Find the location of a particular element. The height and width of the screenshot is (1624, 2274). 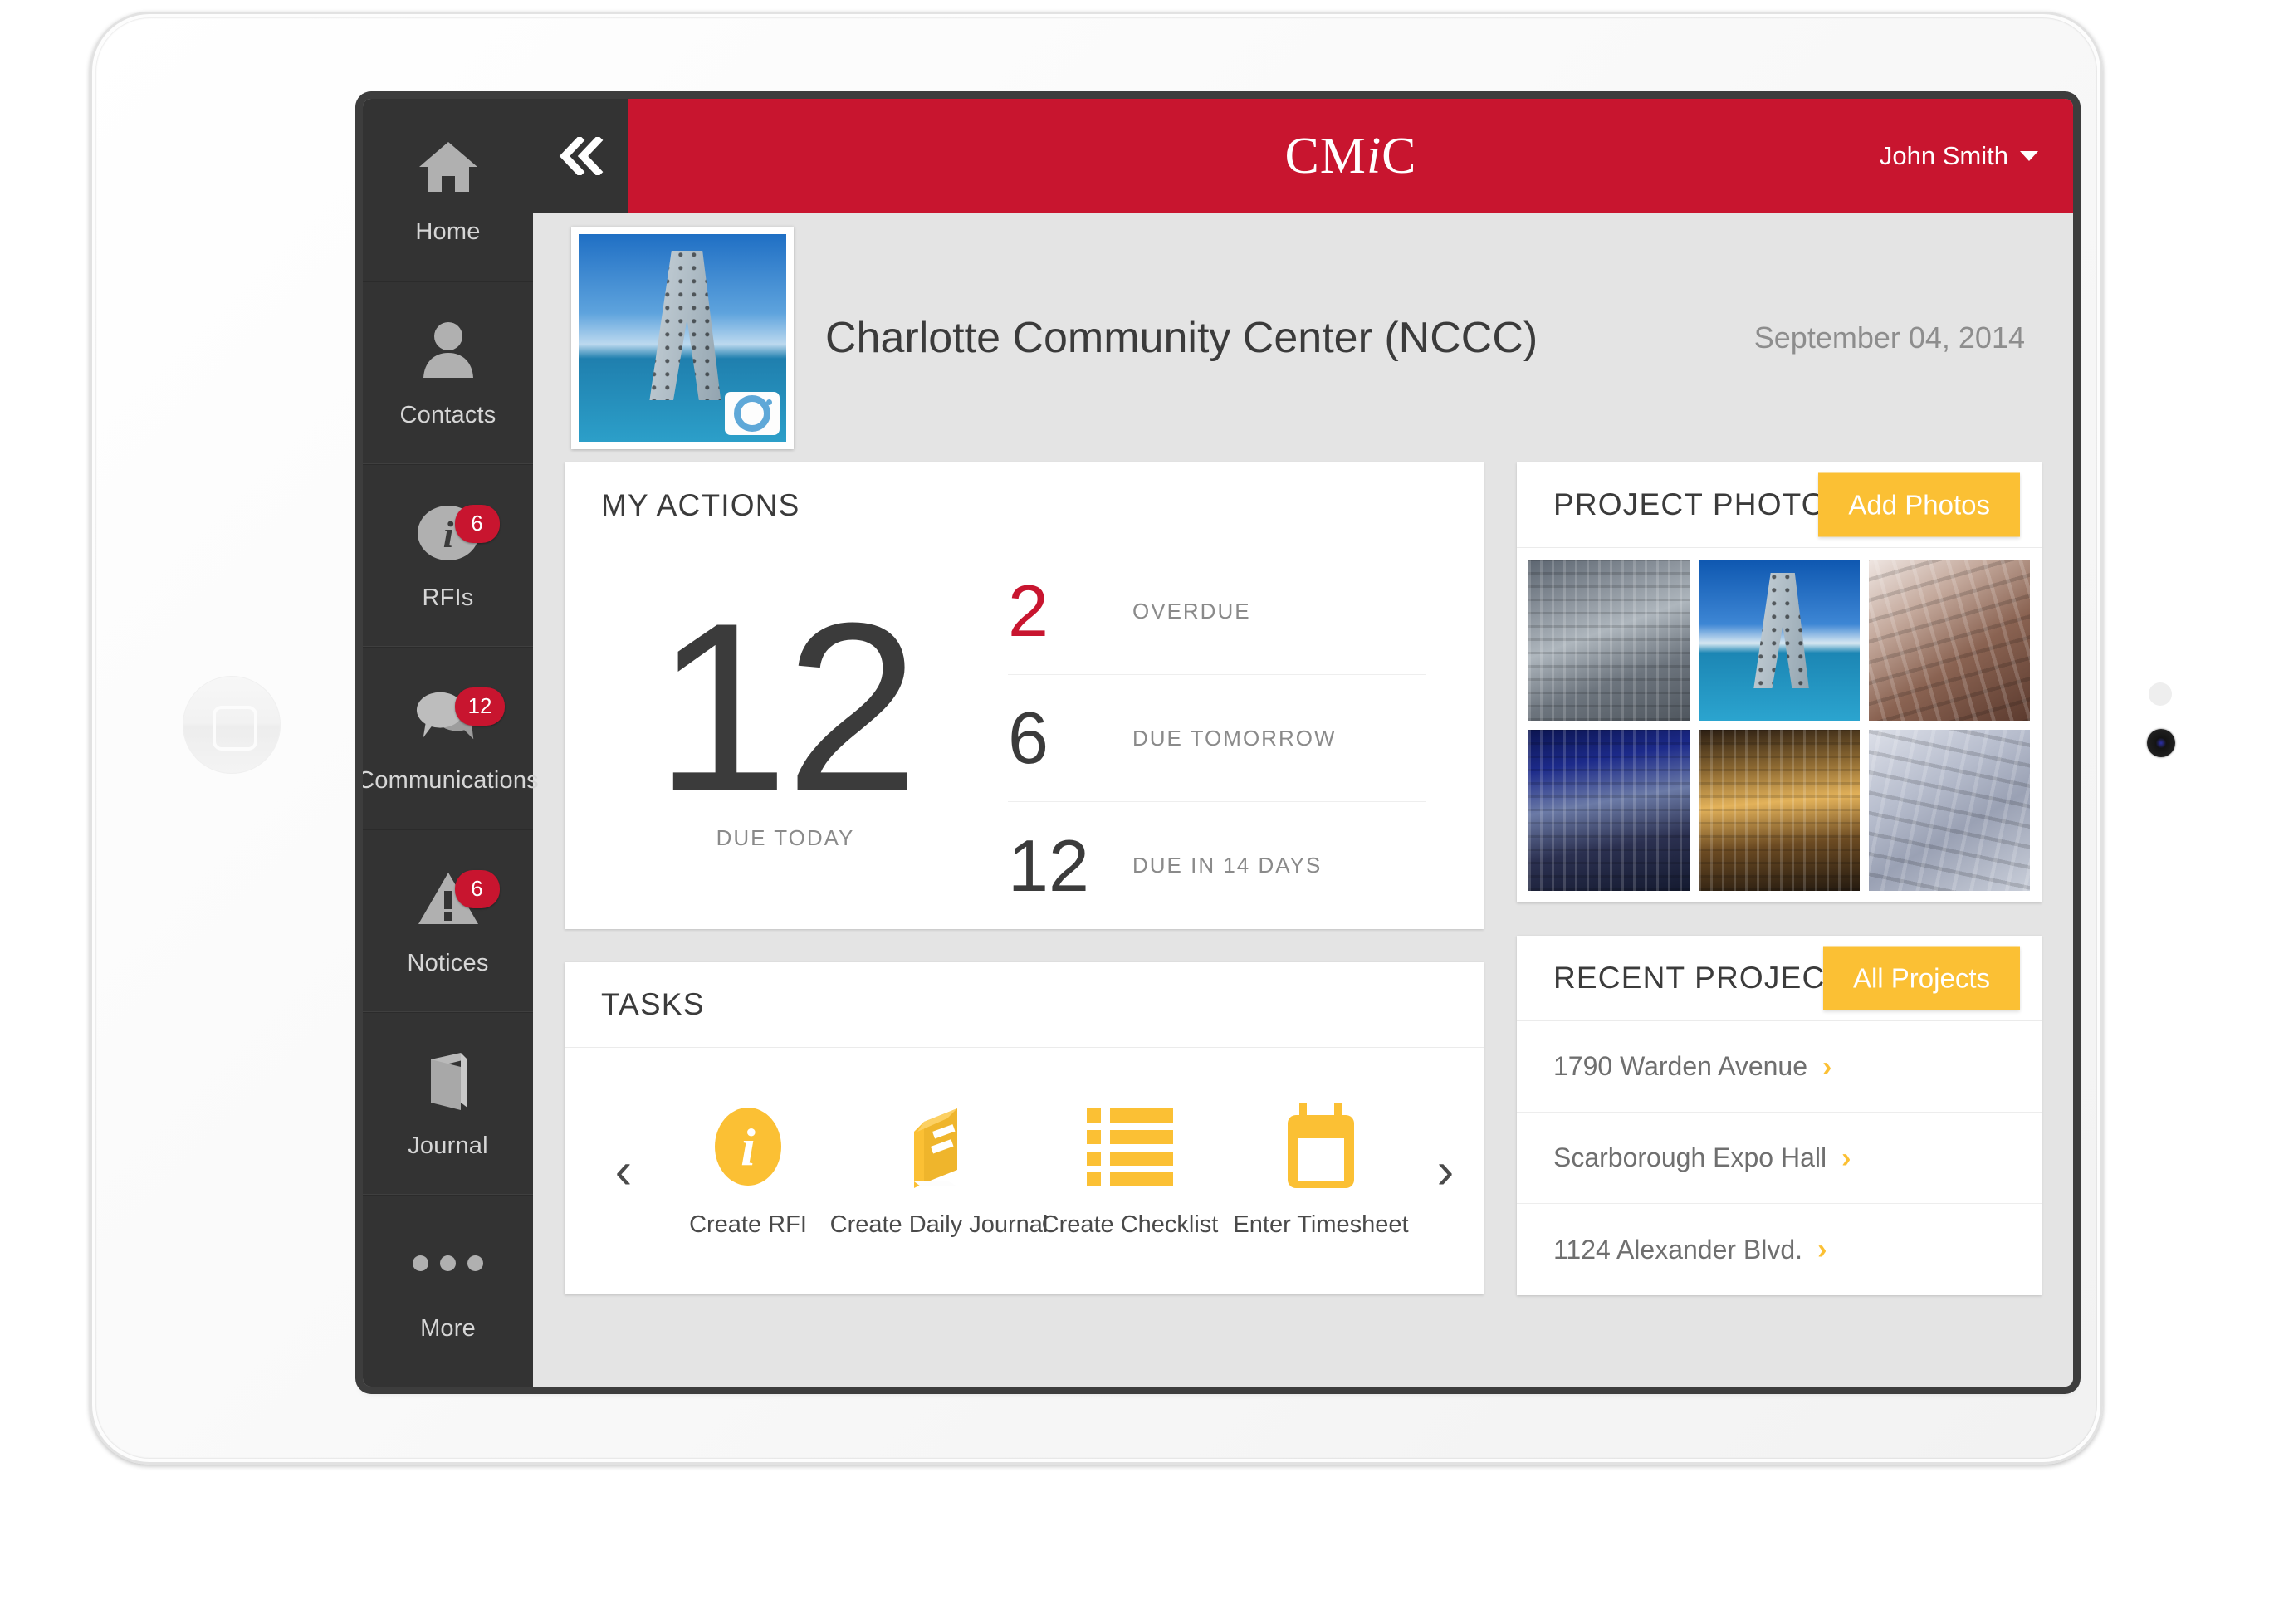

sidebar-item-home: Home is located at coordinates (448, 190).